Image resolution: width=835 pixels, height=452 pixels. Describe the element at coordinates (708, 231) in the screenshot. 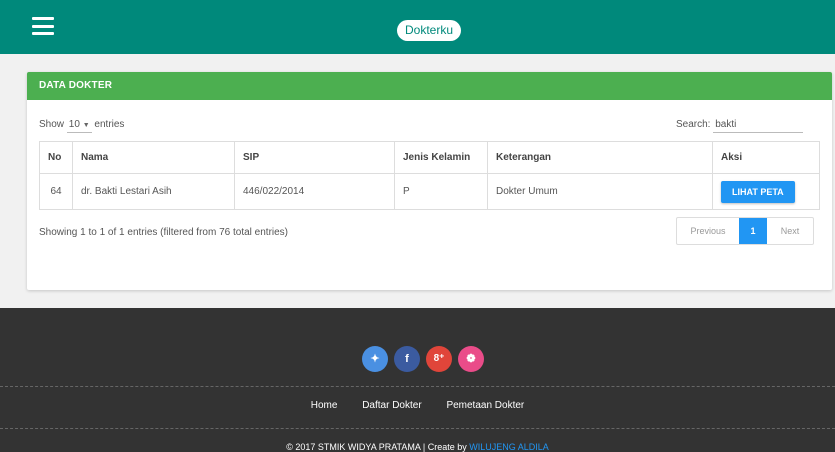

I see `previous-page-button: Previous` at that location.